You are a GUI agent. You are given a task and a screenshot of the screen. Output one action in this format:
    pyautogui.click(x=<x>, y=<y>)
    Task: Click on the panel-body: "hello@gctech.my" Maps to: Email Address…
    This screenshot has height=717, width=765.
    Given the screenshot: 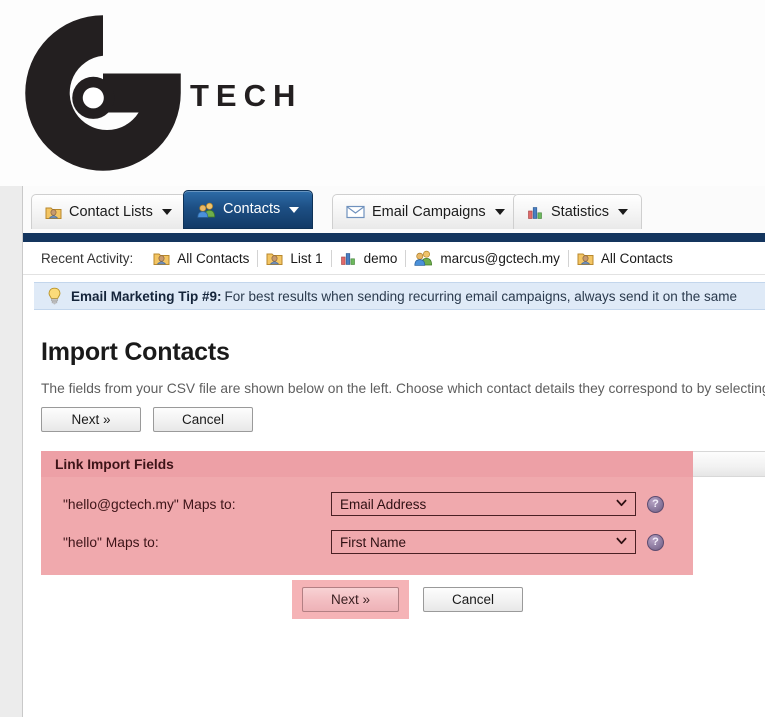 What is the action you would take?
    pyautogui.click(x=367, y=526)
    